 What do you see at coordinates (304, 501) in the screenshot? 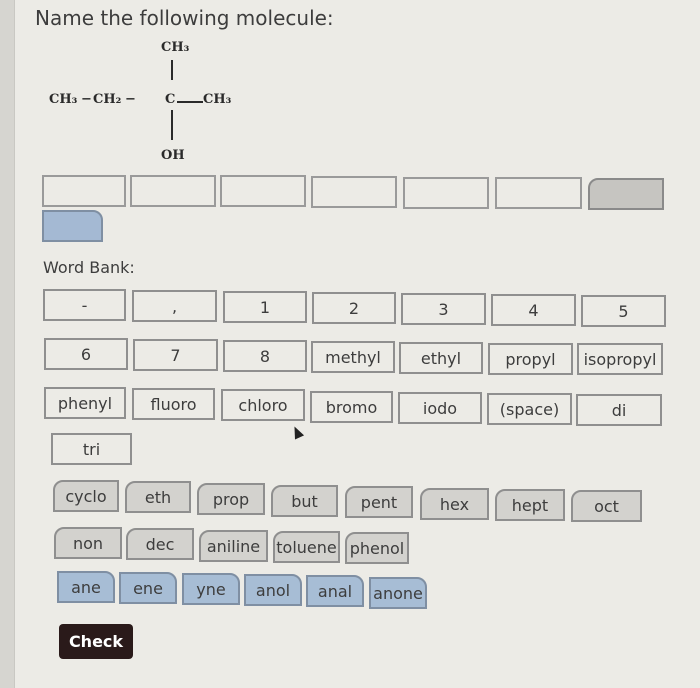
I see `tile-but: but` at bounding box center [304, 501].